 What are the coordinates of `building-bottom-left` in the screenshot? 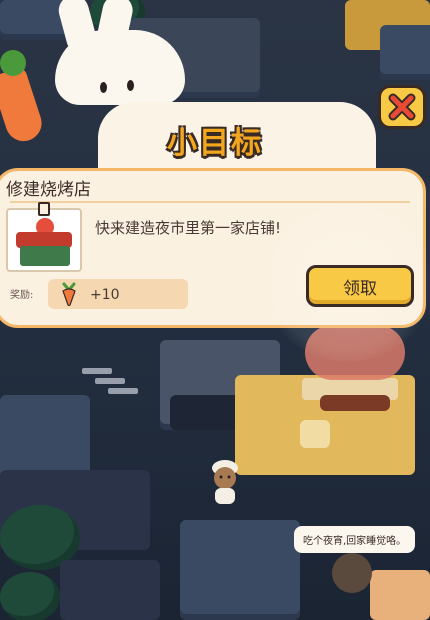 It's located at (110, 590).